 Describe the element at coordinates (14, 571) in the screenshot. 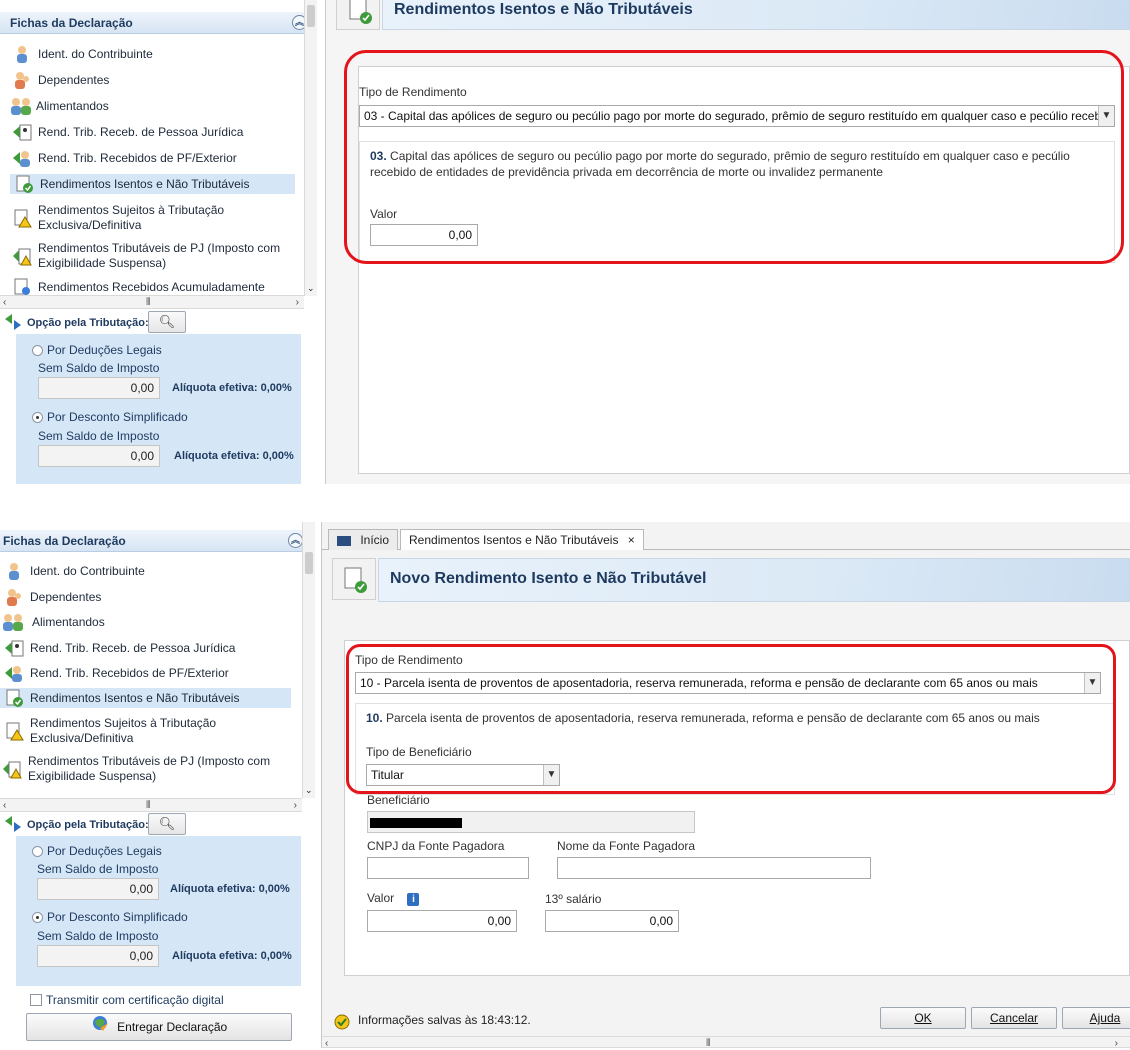

I see `person-icon` at that location.